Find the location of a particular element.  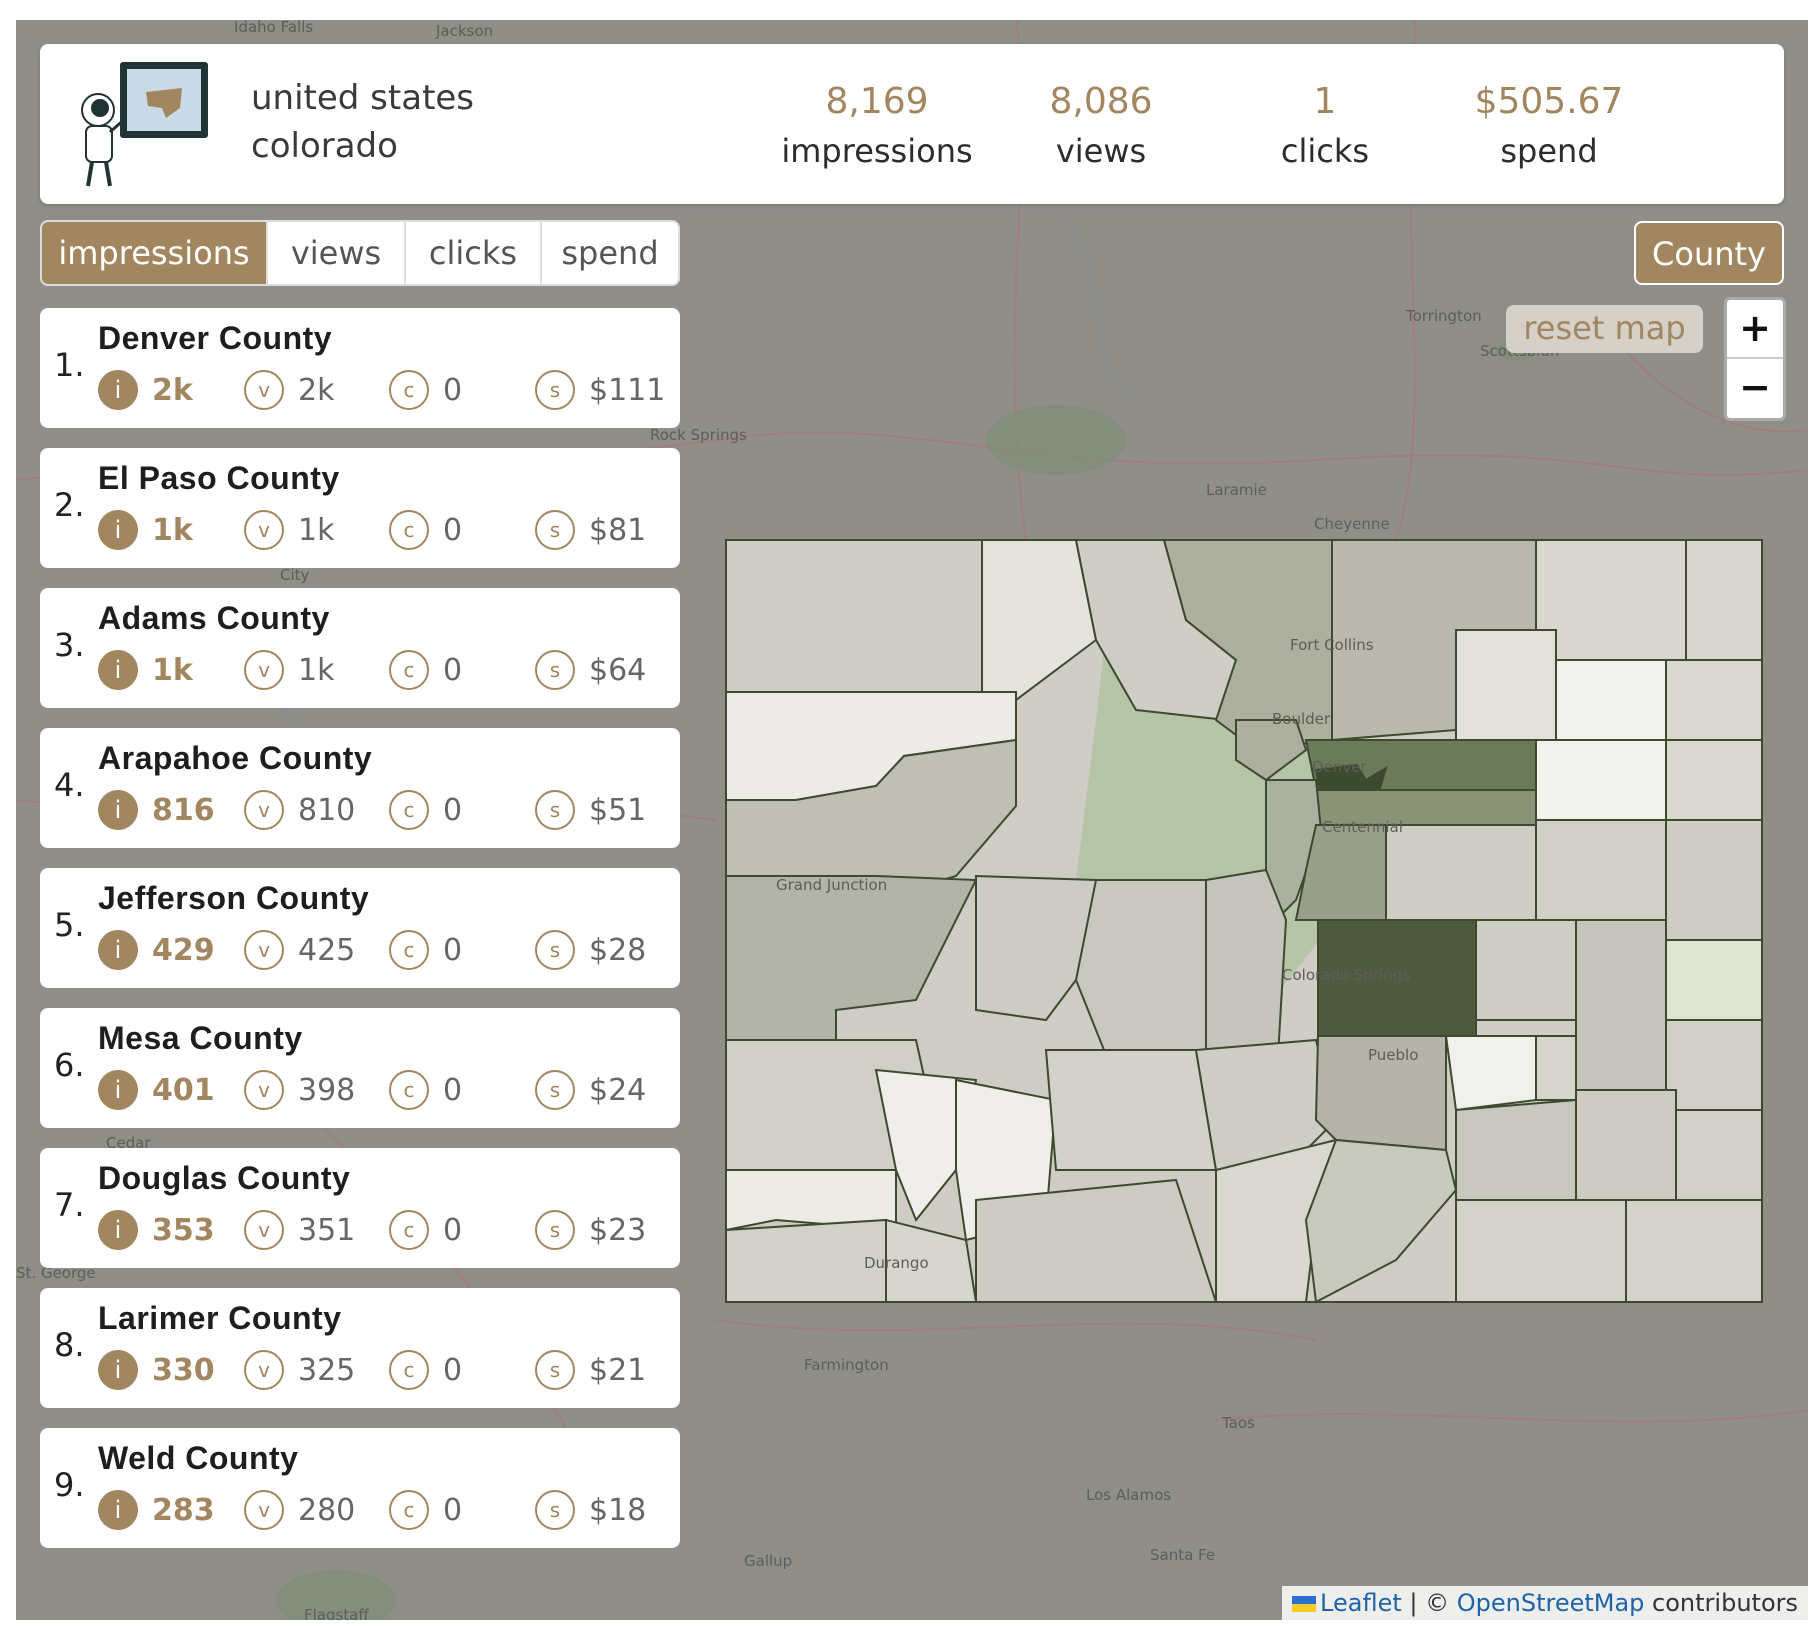

impressions-metric: i 330 is located at coordinates (156, 1370).